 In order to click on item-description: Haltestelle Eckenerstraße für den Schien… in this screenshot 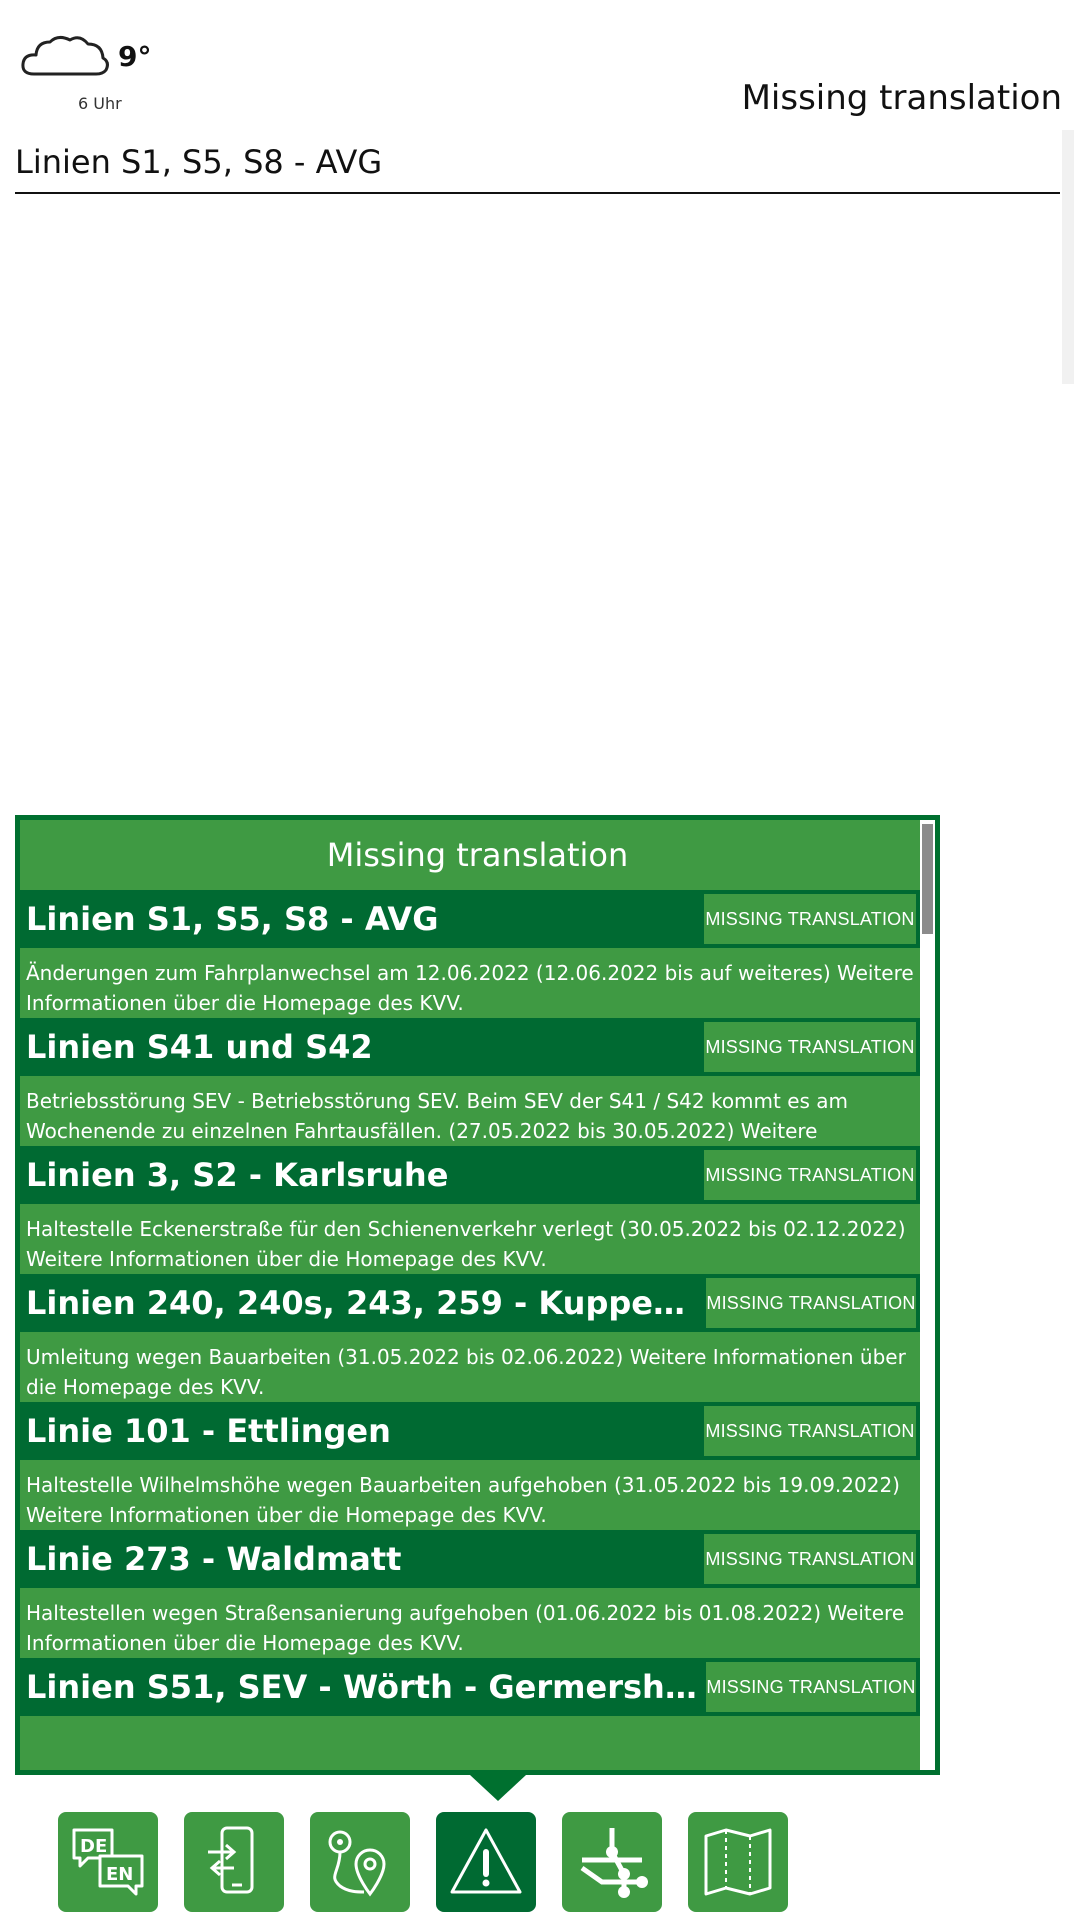, I will do `click(470, 1241)`.